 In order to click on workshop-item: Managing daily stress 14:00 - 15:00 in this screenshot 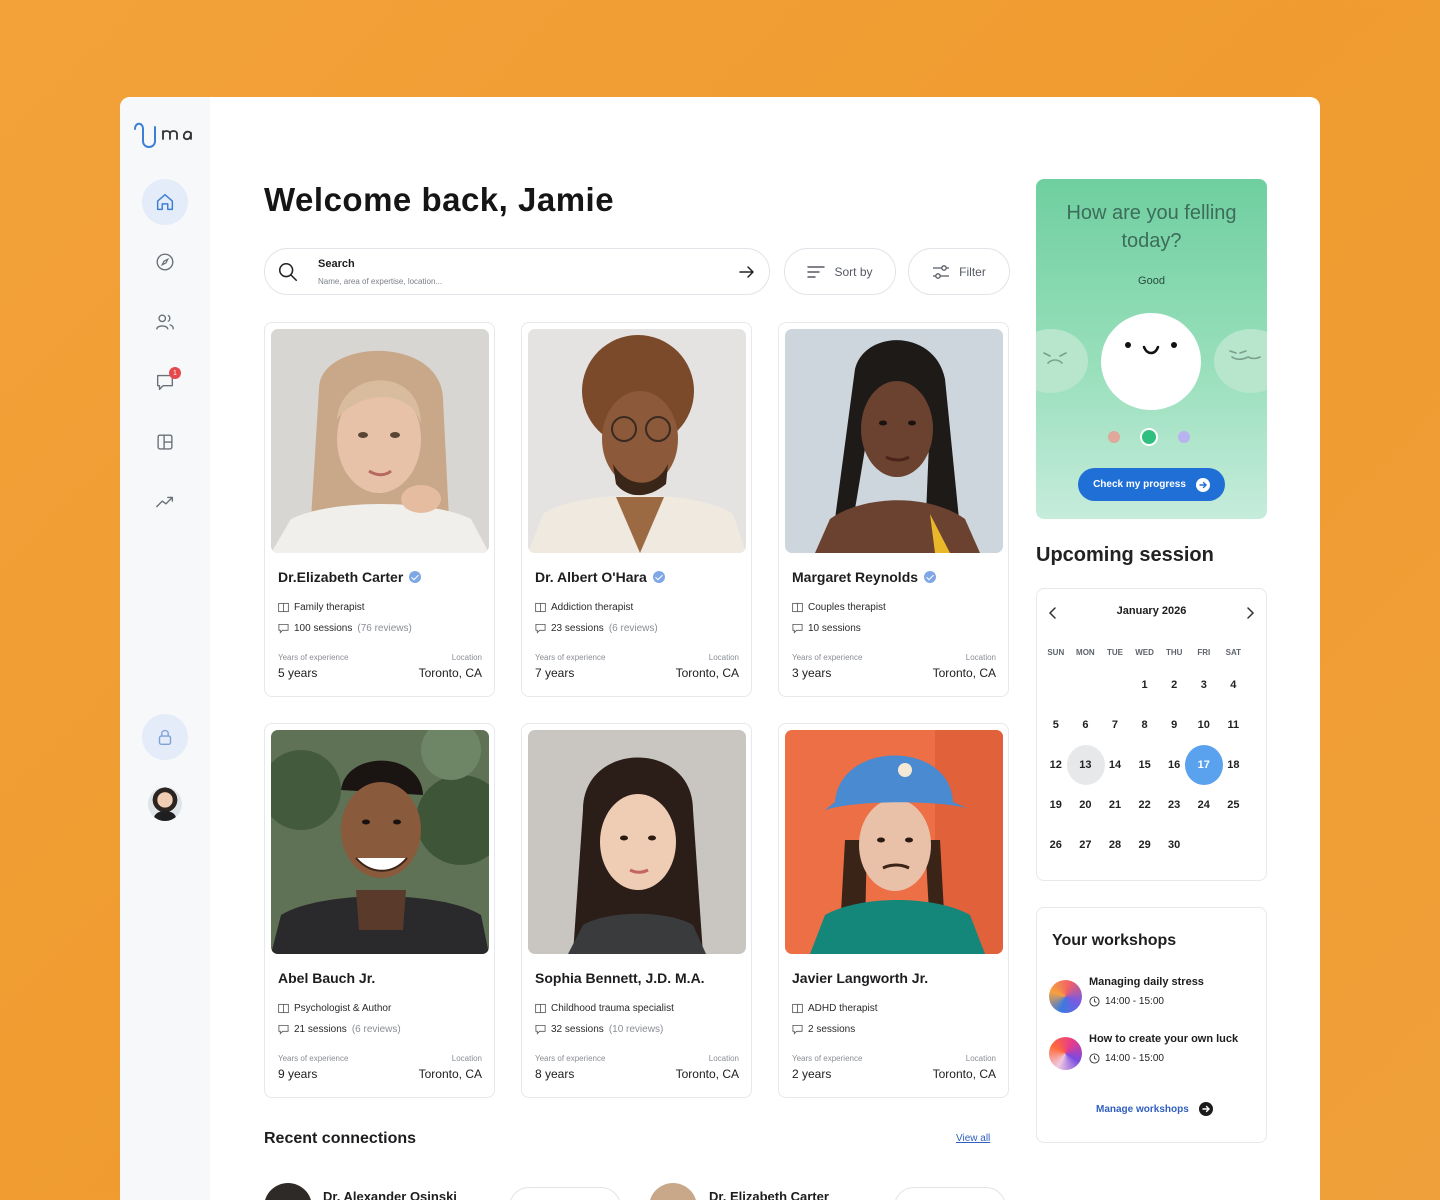, I will do `click(1154, 996)`.